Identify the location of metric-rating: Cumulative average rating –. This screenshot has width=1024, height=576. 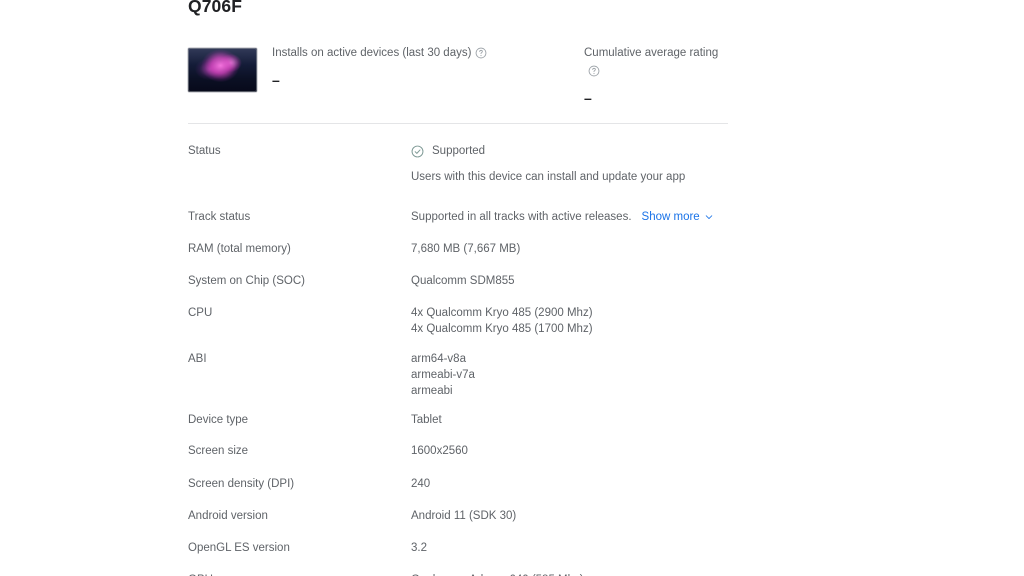
(658, 75).